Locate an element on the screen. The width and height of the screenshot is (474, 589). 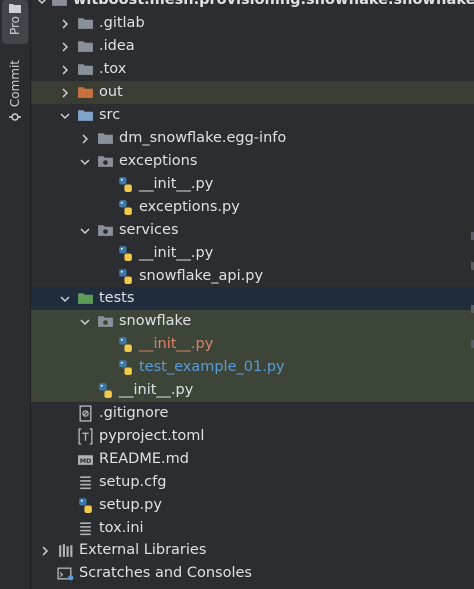
tree-row-out: out is located at coordinates (252, 92).